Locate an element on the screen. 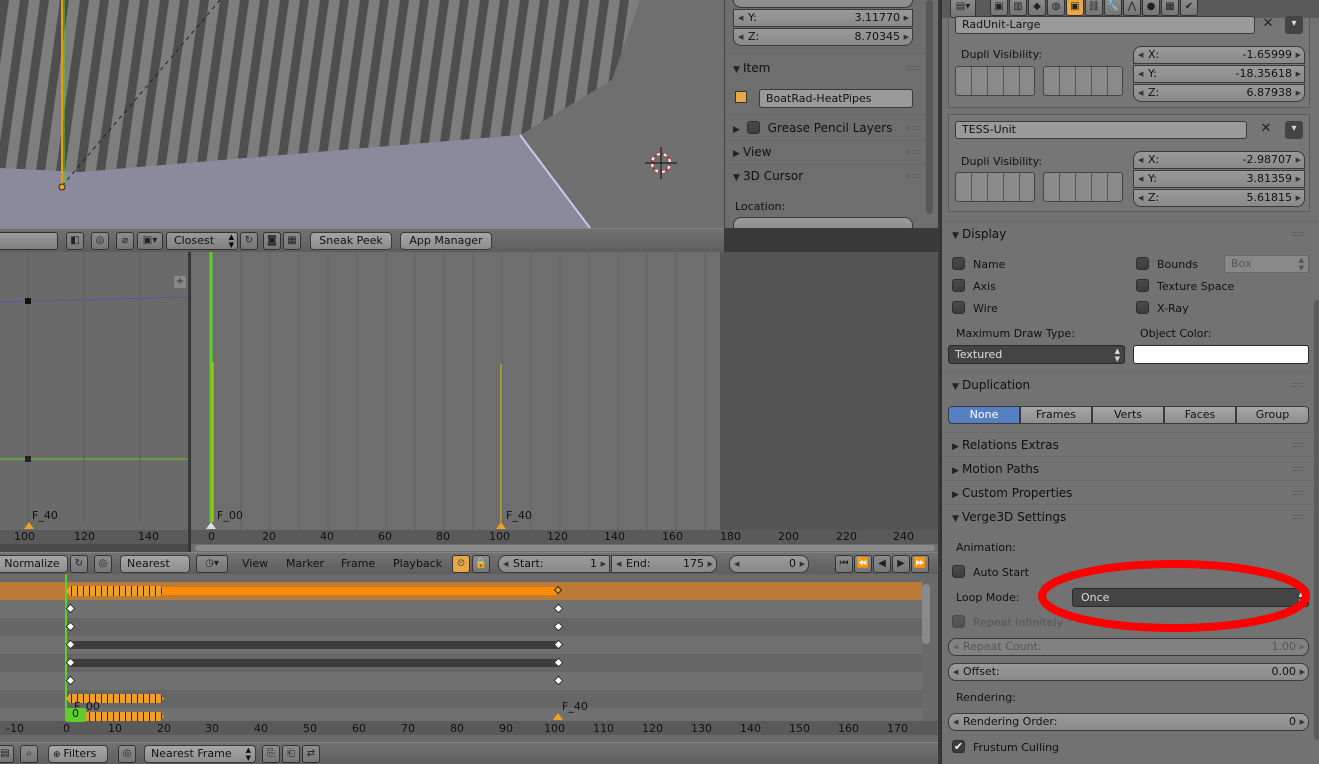 The width and height of the screenshot is (1319, 764). render-animation-icon: ▦ is located at coordinates (292, 241).